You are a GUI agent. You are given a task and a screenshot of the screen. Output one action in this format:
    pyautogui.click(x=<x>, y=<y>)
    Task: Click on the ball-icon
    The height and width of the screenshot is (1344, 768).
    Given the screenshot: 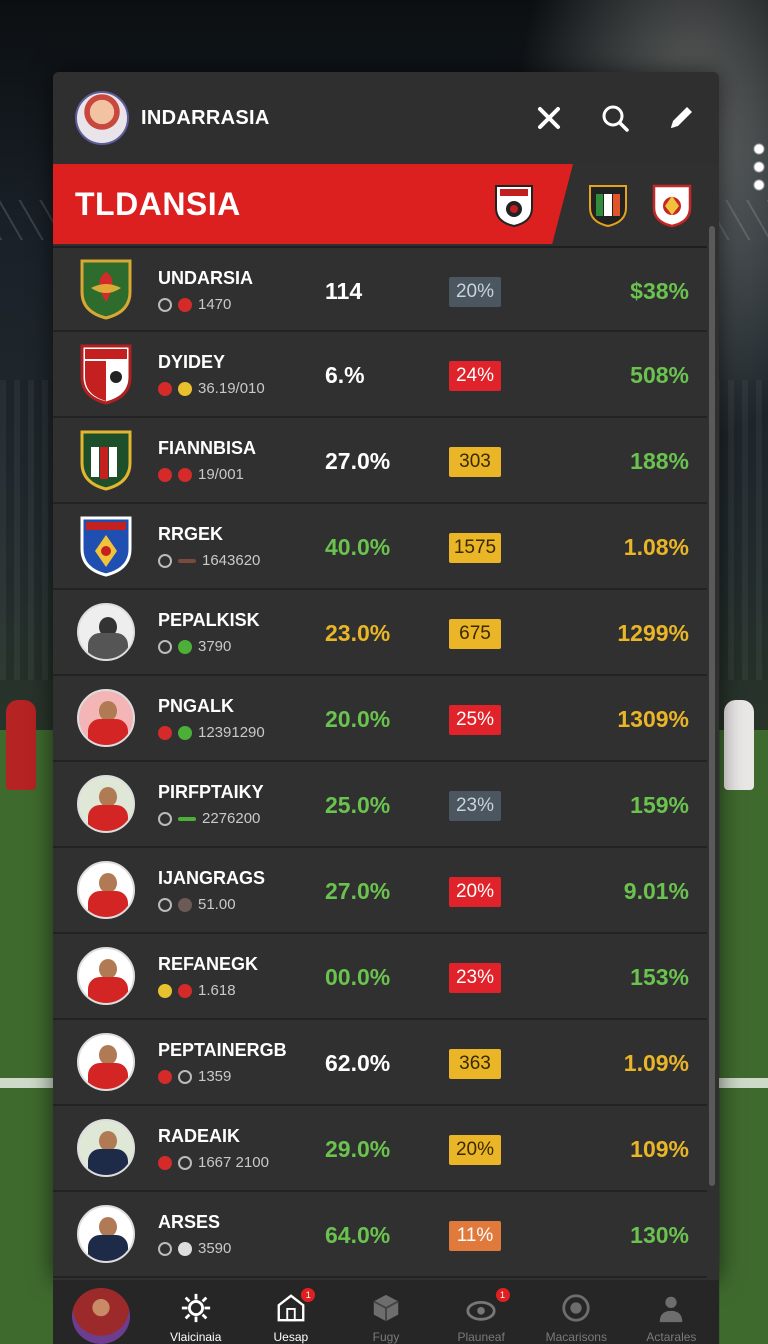 What is the action you would take?
    pyautogui.click(x=481, y=1310)
    